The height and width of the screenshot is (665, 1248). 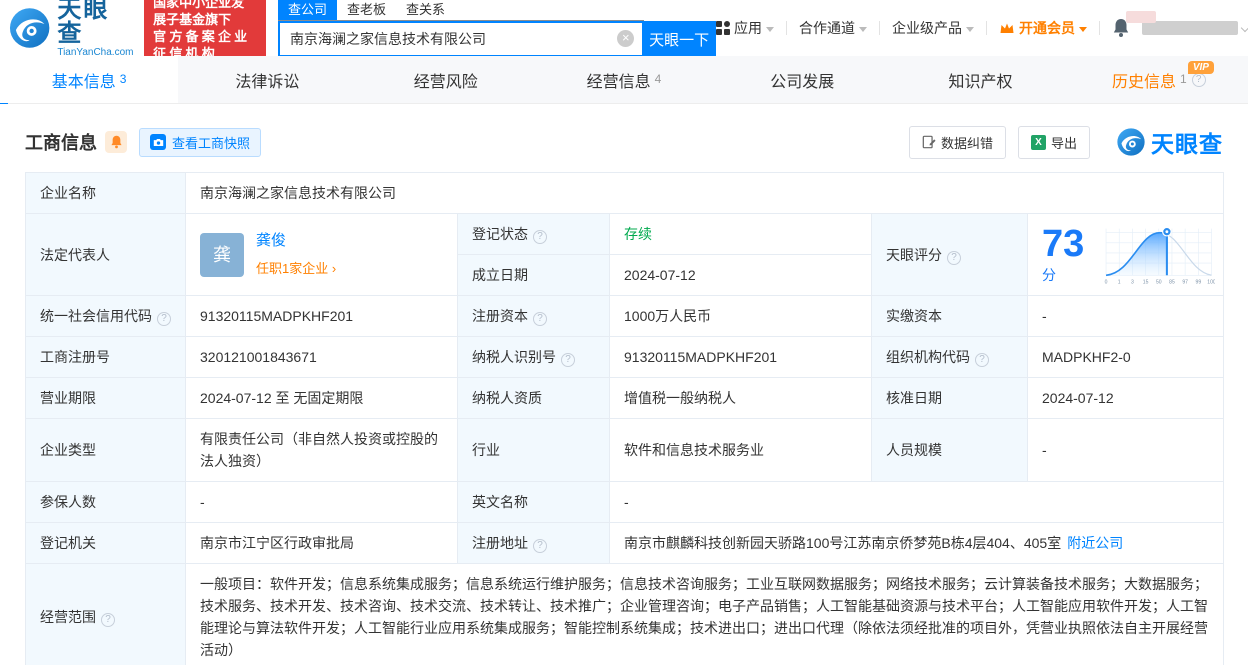 I want to click on reg-capital-value: 1000万人民币, so click(x=740, y=316).